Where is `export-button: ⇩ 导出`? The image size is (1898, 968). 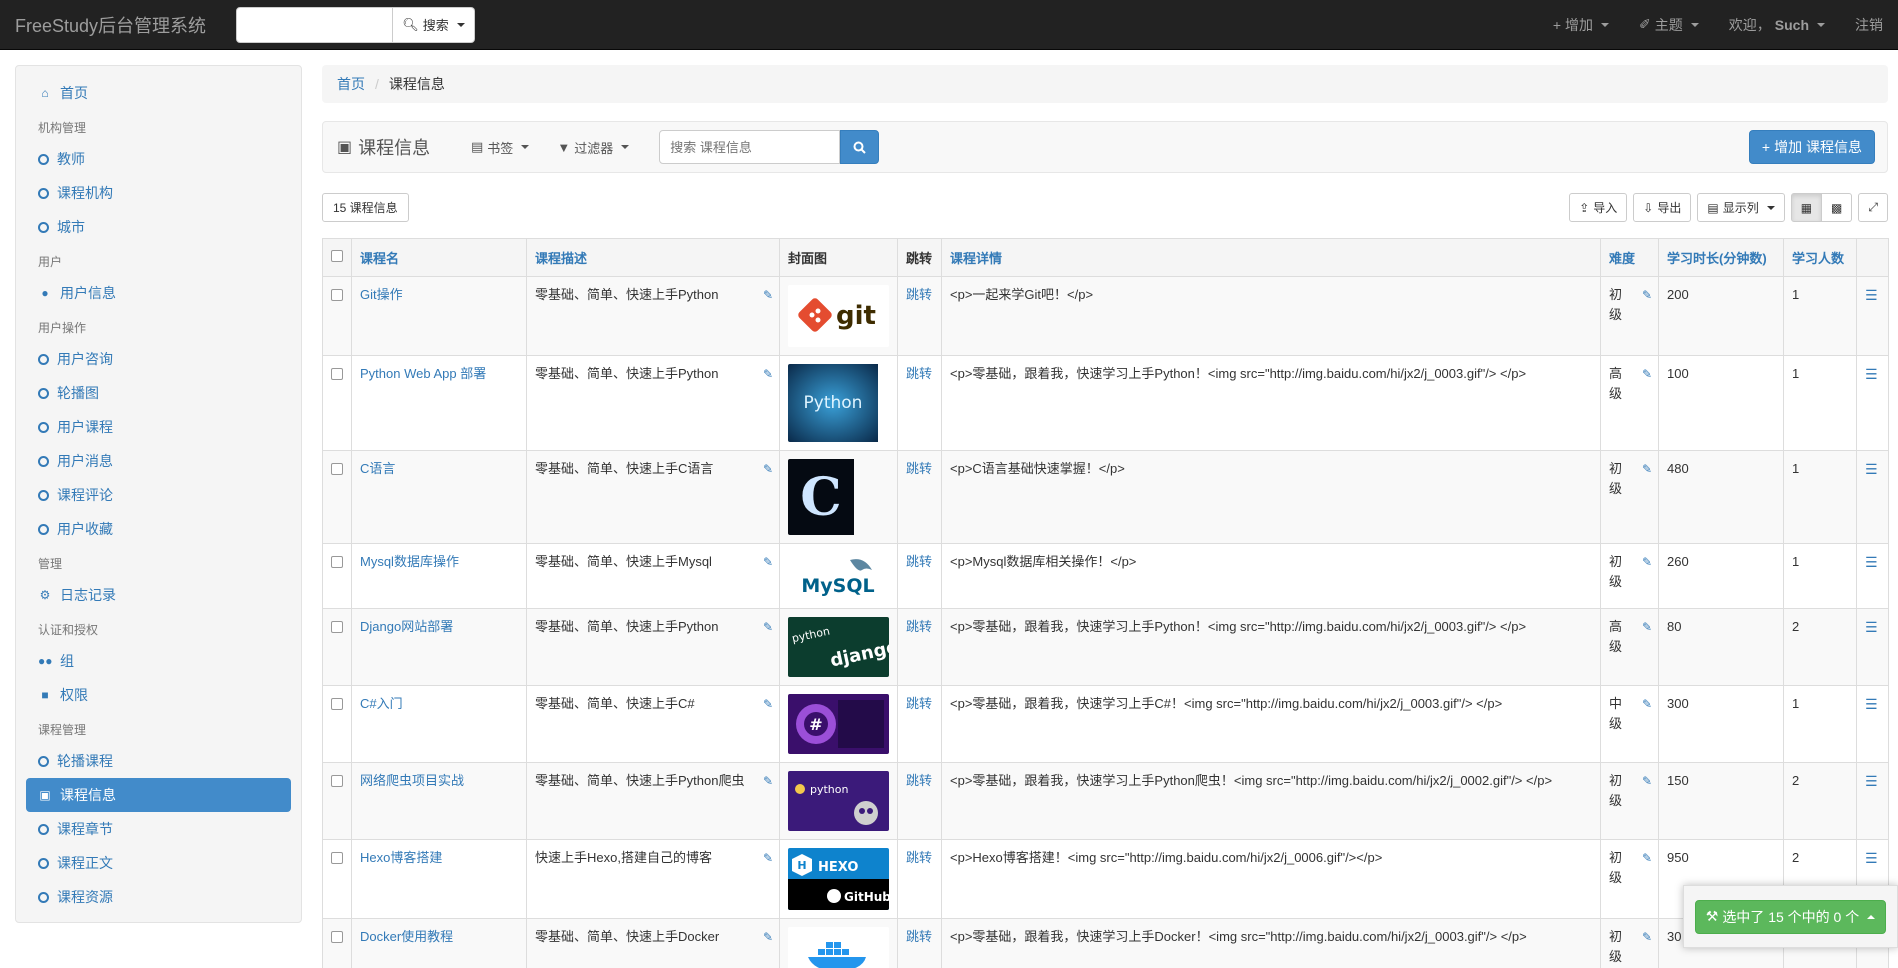
export-button: ⇩ 导出 is located at coordinates (1662, 207).